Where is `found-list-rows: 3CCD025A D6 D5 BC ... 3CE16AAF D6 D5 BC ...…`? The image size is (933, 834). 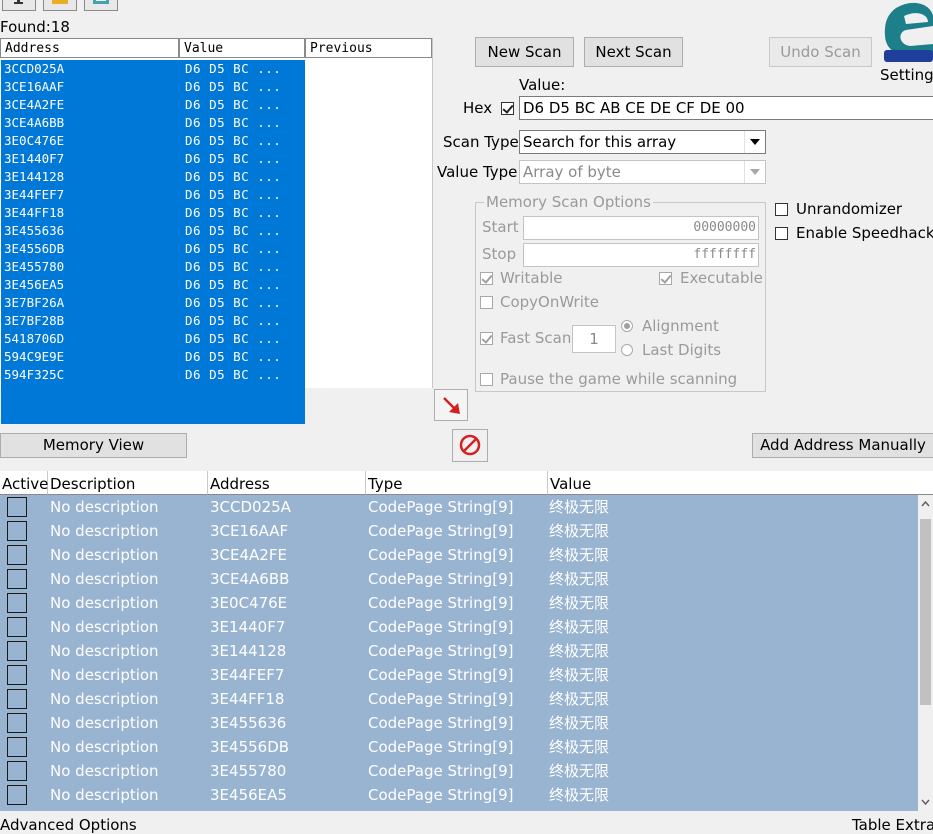
found-list-rows: 3CCD025A D6 D5 BC ... 3CE16AAF D6 D5 BC ...… is located at coordinates (153, 242).